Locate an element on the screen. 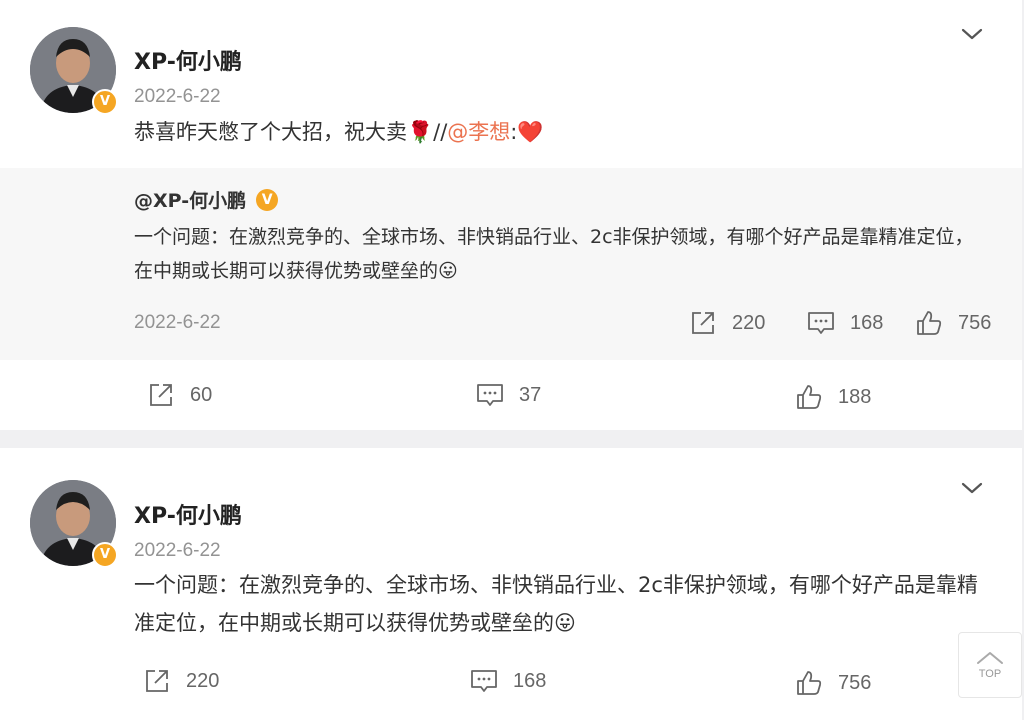 Image resolution: width=1024 pixels, height=720 pixels. share-button: 220 is located at coordinates (180, 681).